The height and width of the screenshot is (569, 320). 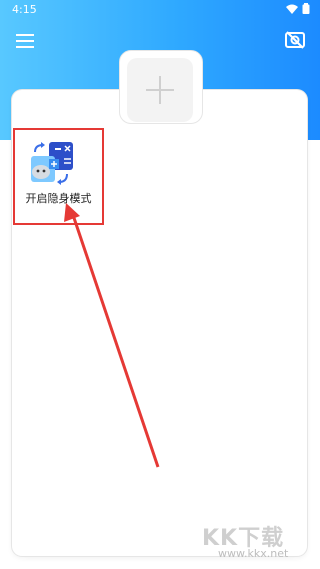 What do you see at coordinates (258, 543) in the screenshot?
I see `watermark: KK下载 www.kkx.net` at bounding box center [258, 543].